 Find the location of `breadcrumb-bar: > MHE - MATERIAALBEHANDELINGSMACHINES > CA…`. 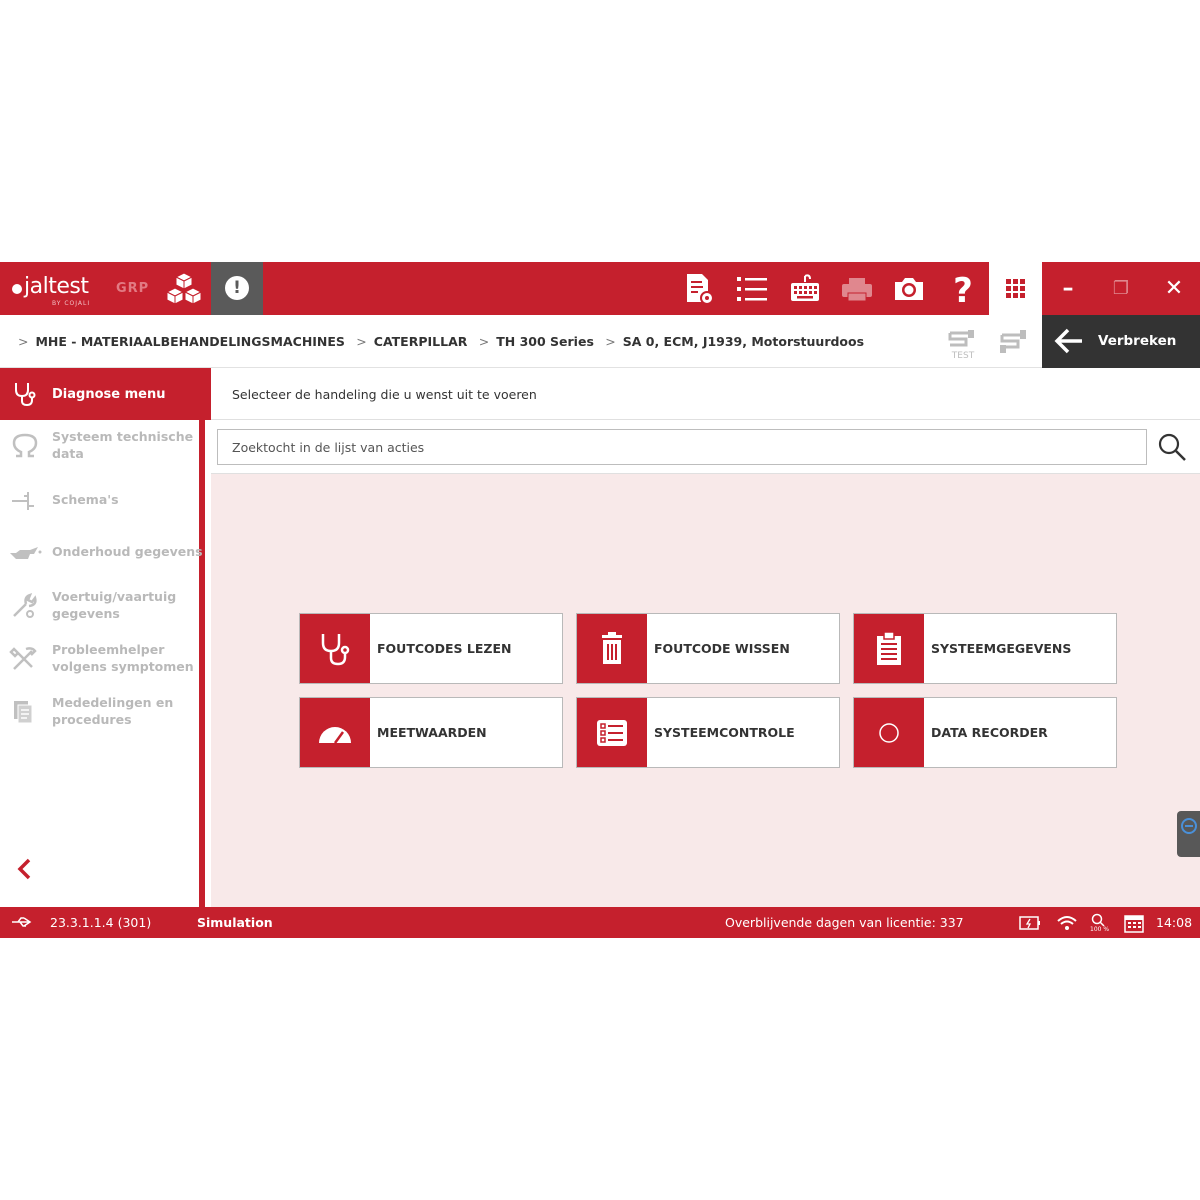

breadcrumb-bar: > MHE - MATERIAALBEHANDELINGSMACHINES > CA… is located at coordinates (600, 341).